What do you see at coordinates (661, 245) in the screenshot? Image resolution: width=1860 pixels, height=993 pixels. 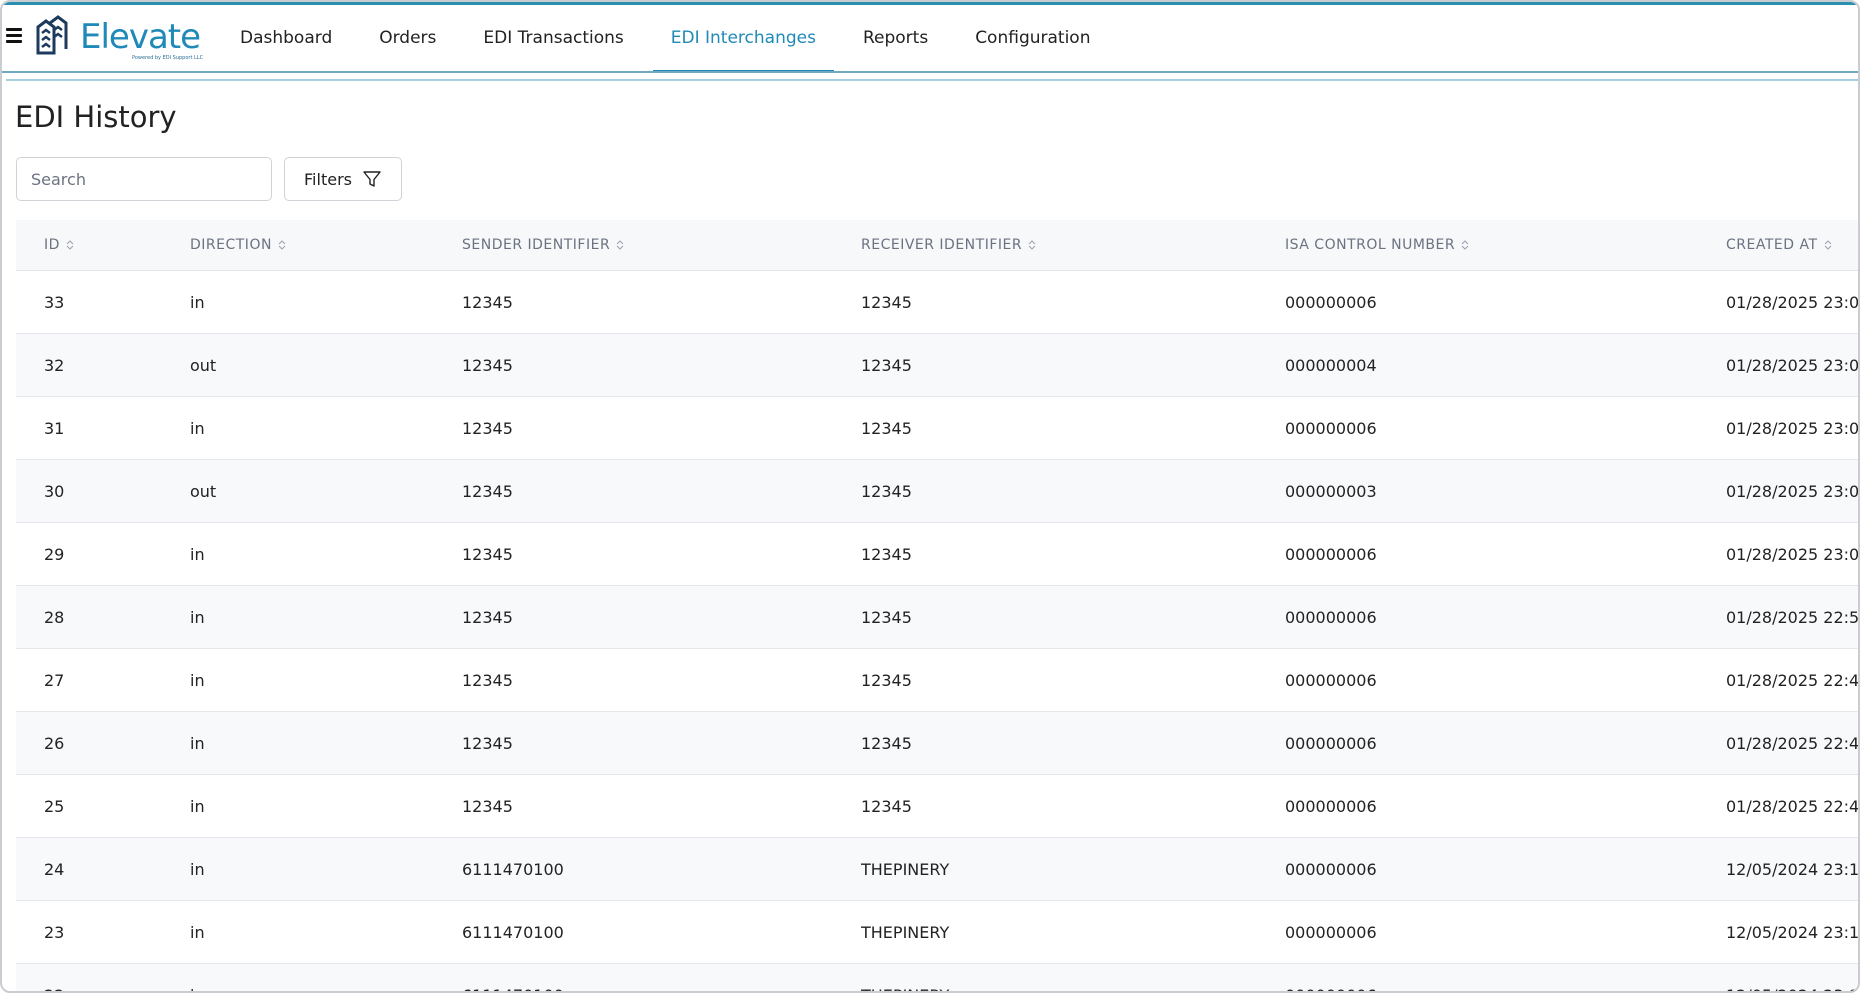 I see `column-header-sender-identifier: SENDER IDENTIFIER` at bounding box center [661, 245].